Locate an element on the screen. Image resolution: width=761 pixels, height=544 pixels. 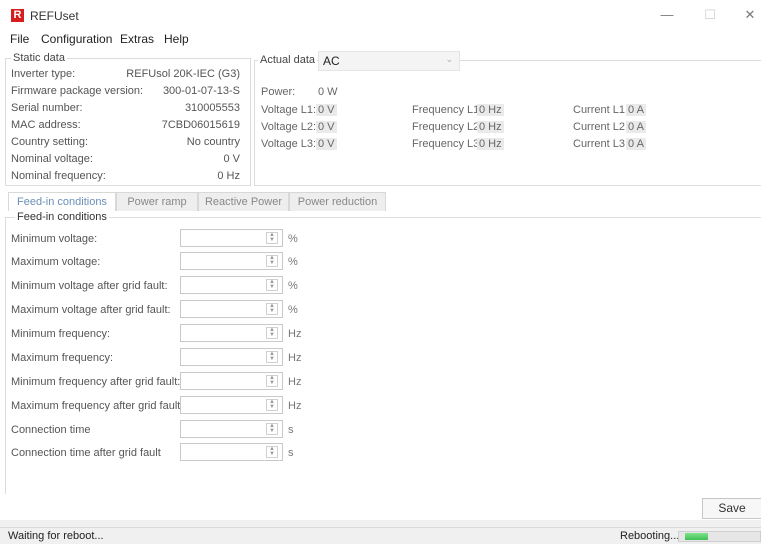
app-logo-icon: R is located at coordinates (17, 15).